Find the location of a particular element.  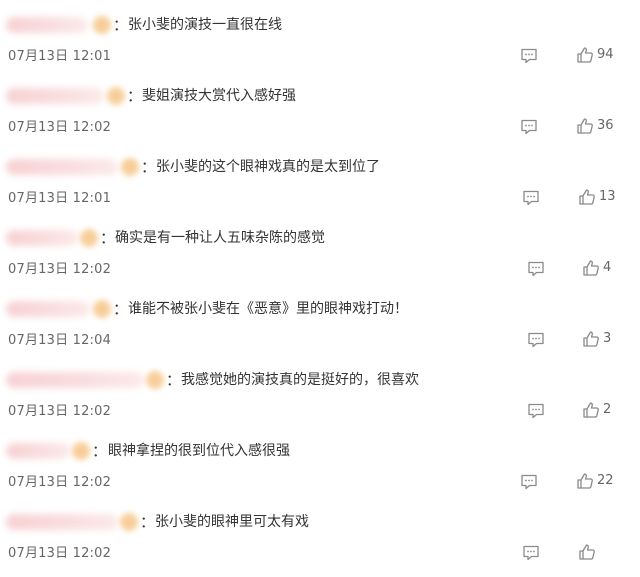

comment-text: 张小斐的眼神里可太有戏 is located at coordinates (232, 522).